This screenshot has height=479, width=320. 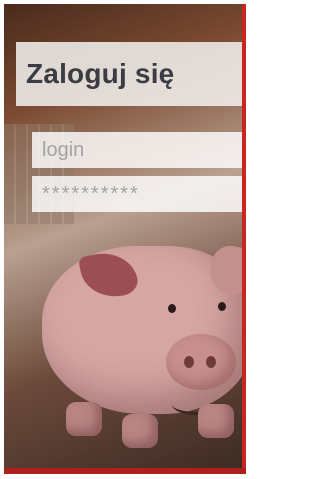 I want to click on accent-strip, so click(x=244, y=239).